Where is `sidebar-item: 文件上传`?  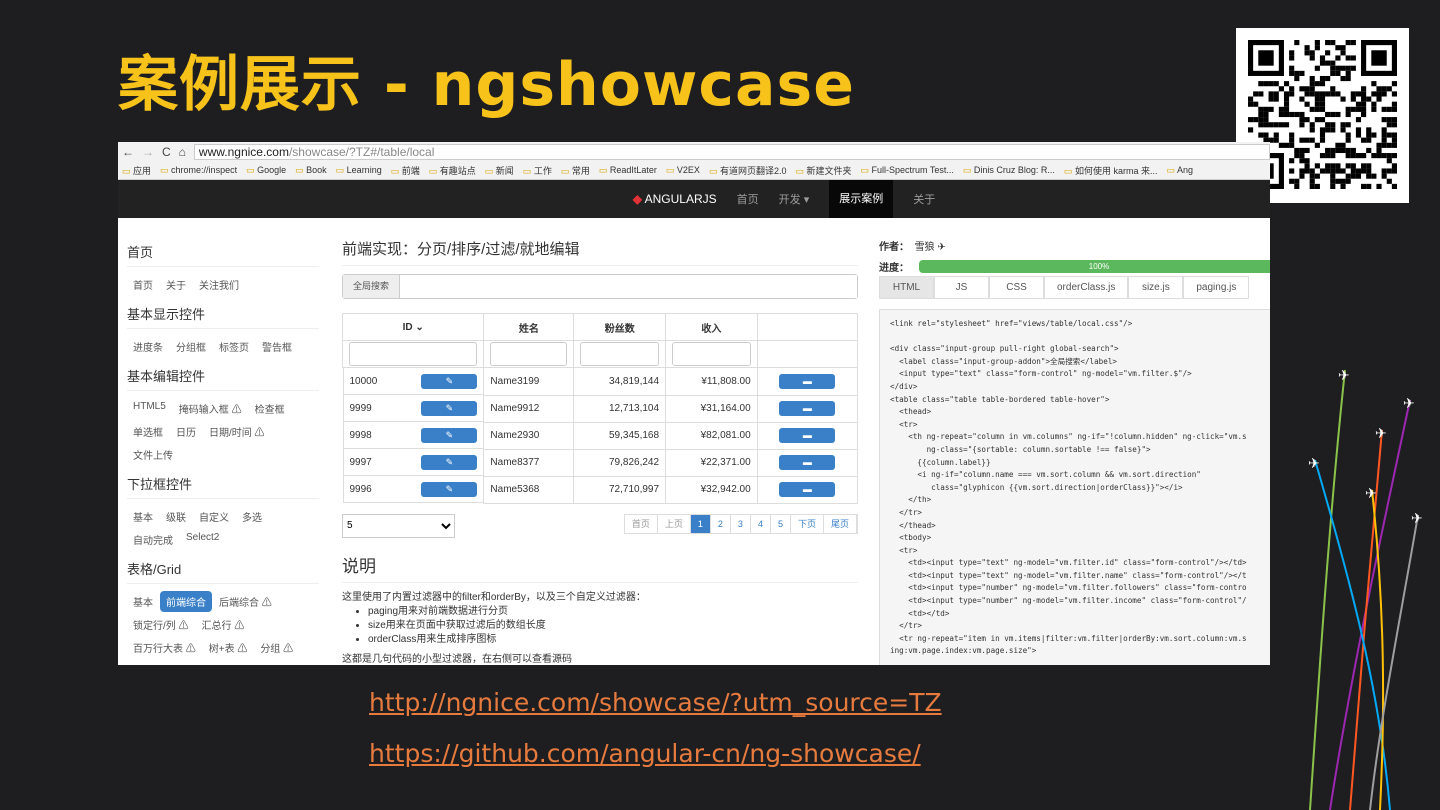
sidebar-item: 文件上传 is located at coordinates (153, 454).